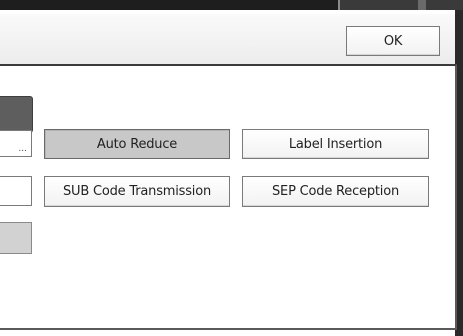  What do you see at coordinates (231, 5) in the screenshot?
I see `top-status-bar` at bounding box center [231, 5].